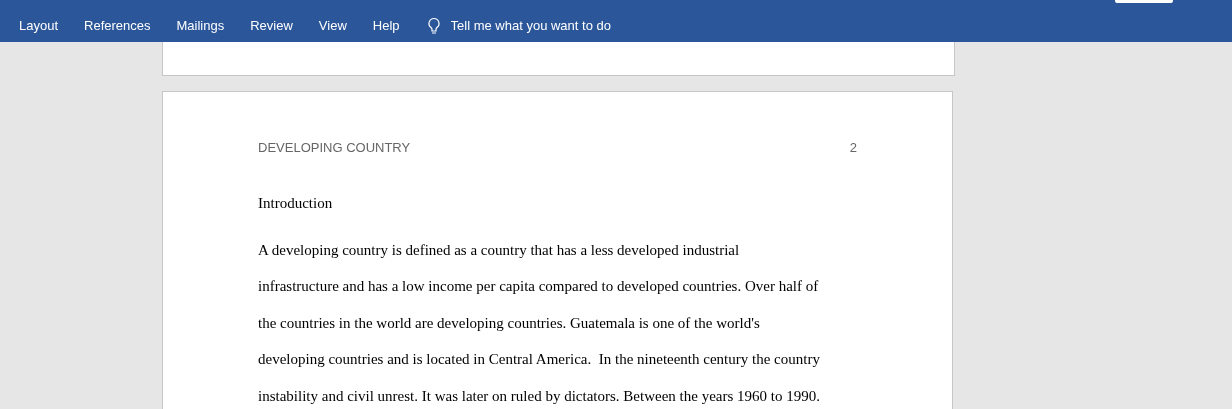 This screenshot has height=409, width=1232. Describe the element at coordinates (117, 25) in the screenshot. I see `ribbon-tab: References` at that location.